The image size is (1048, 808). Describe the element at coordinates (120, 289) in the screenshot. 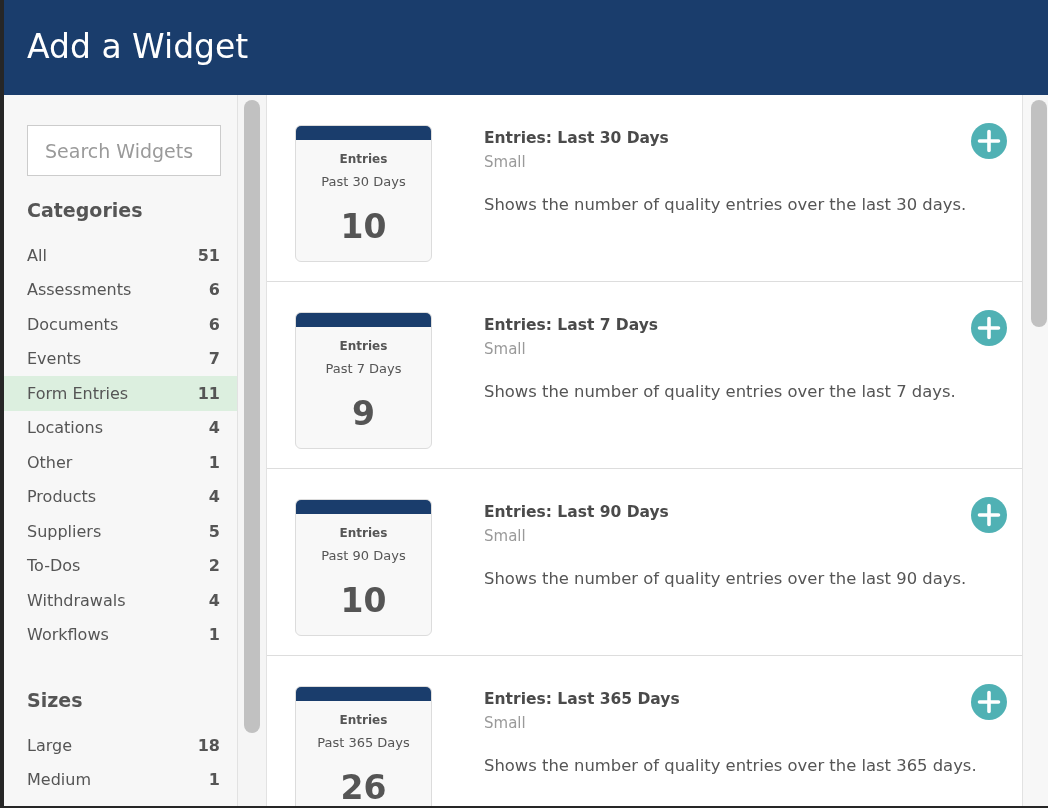

I see `category-item: Assessments 6` at that location.